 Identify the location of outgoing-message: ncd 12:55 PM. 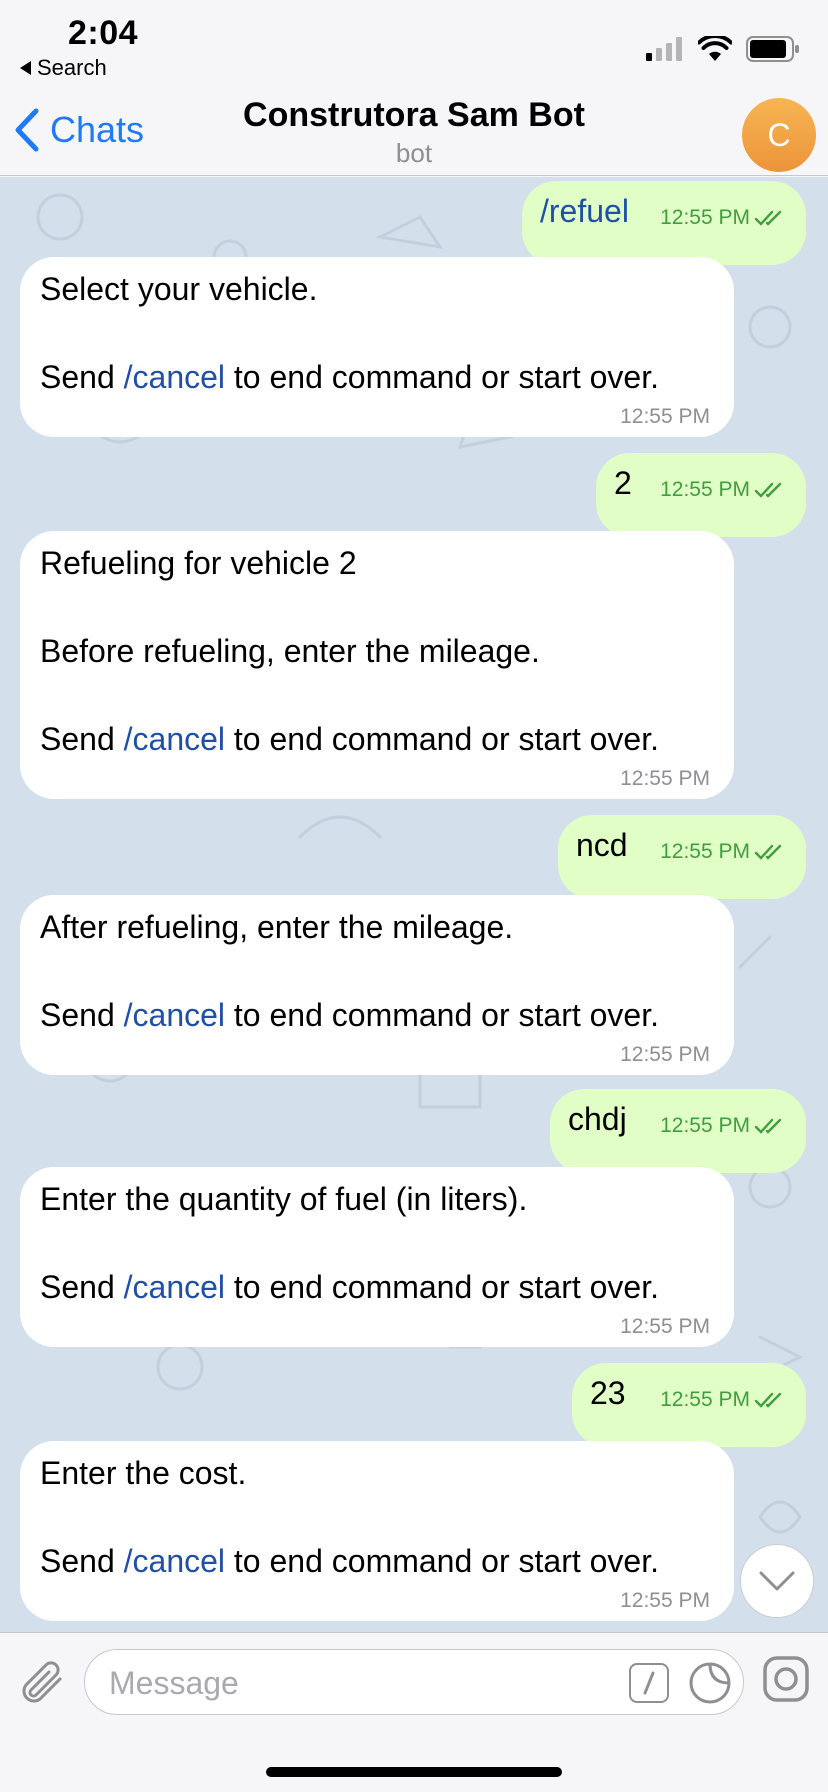
(682, 857).